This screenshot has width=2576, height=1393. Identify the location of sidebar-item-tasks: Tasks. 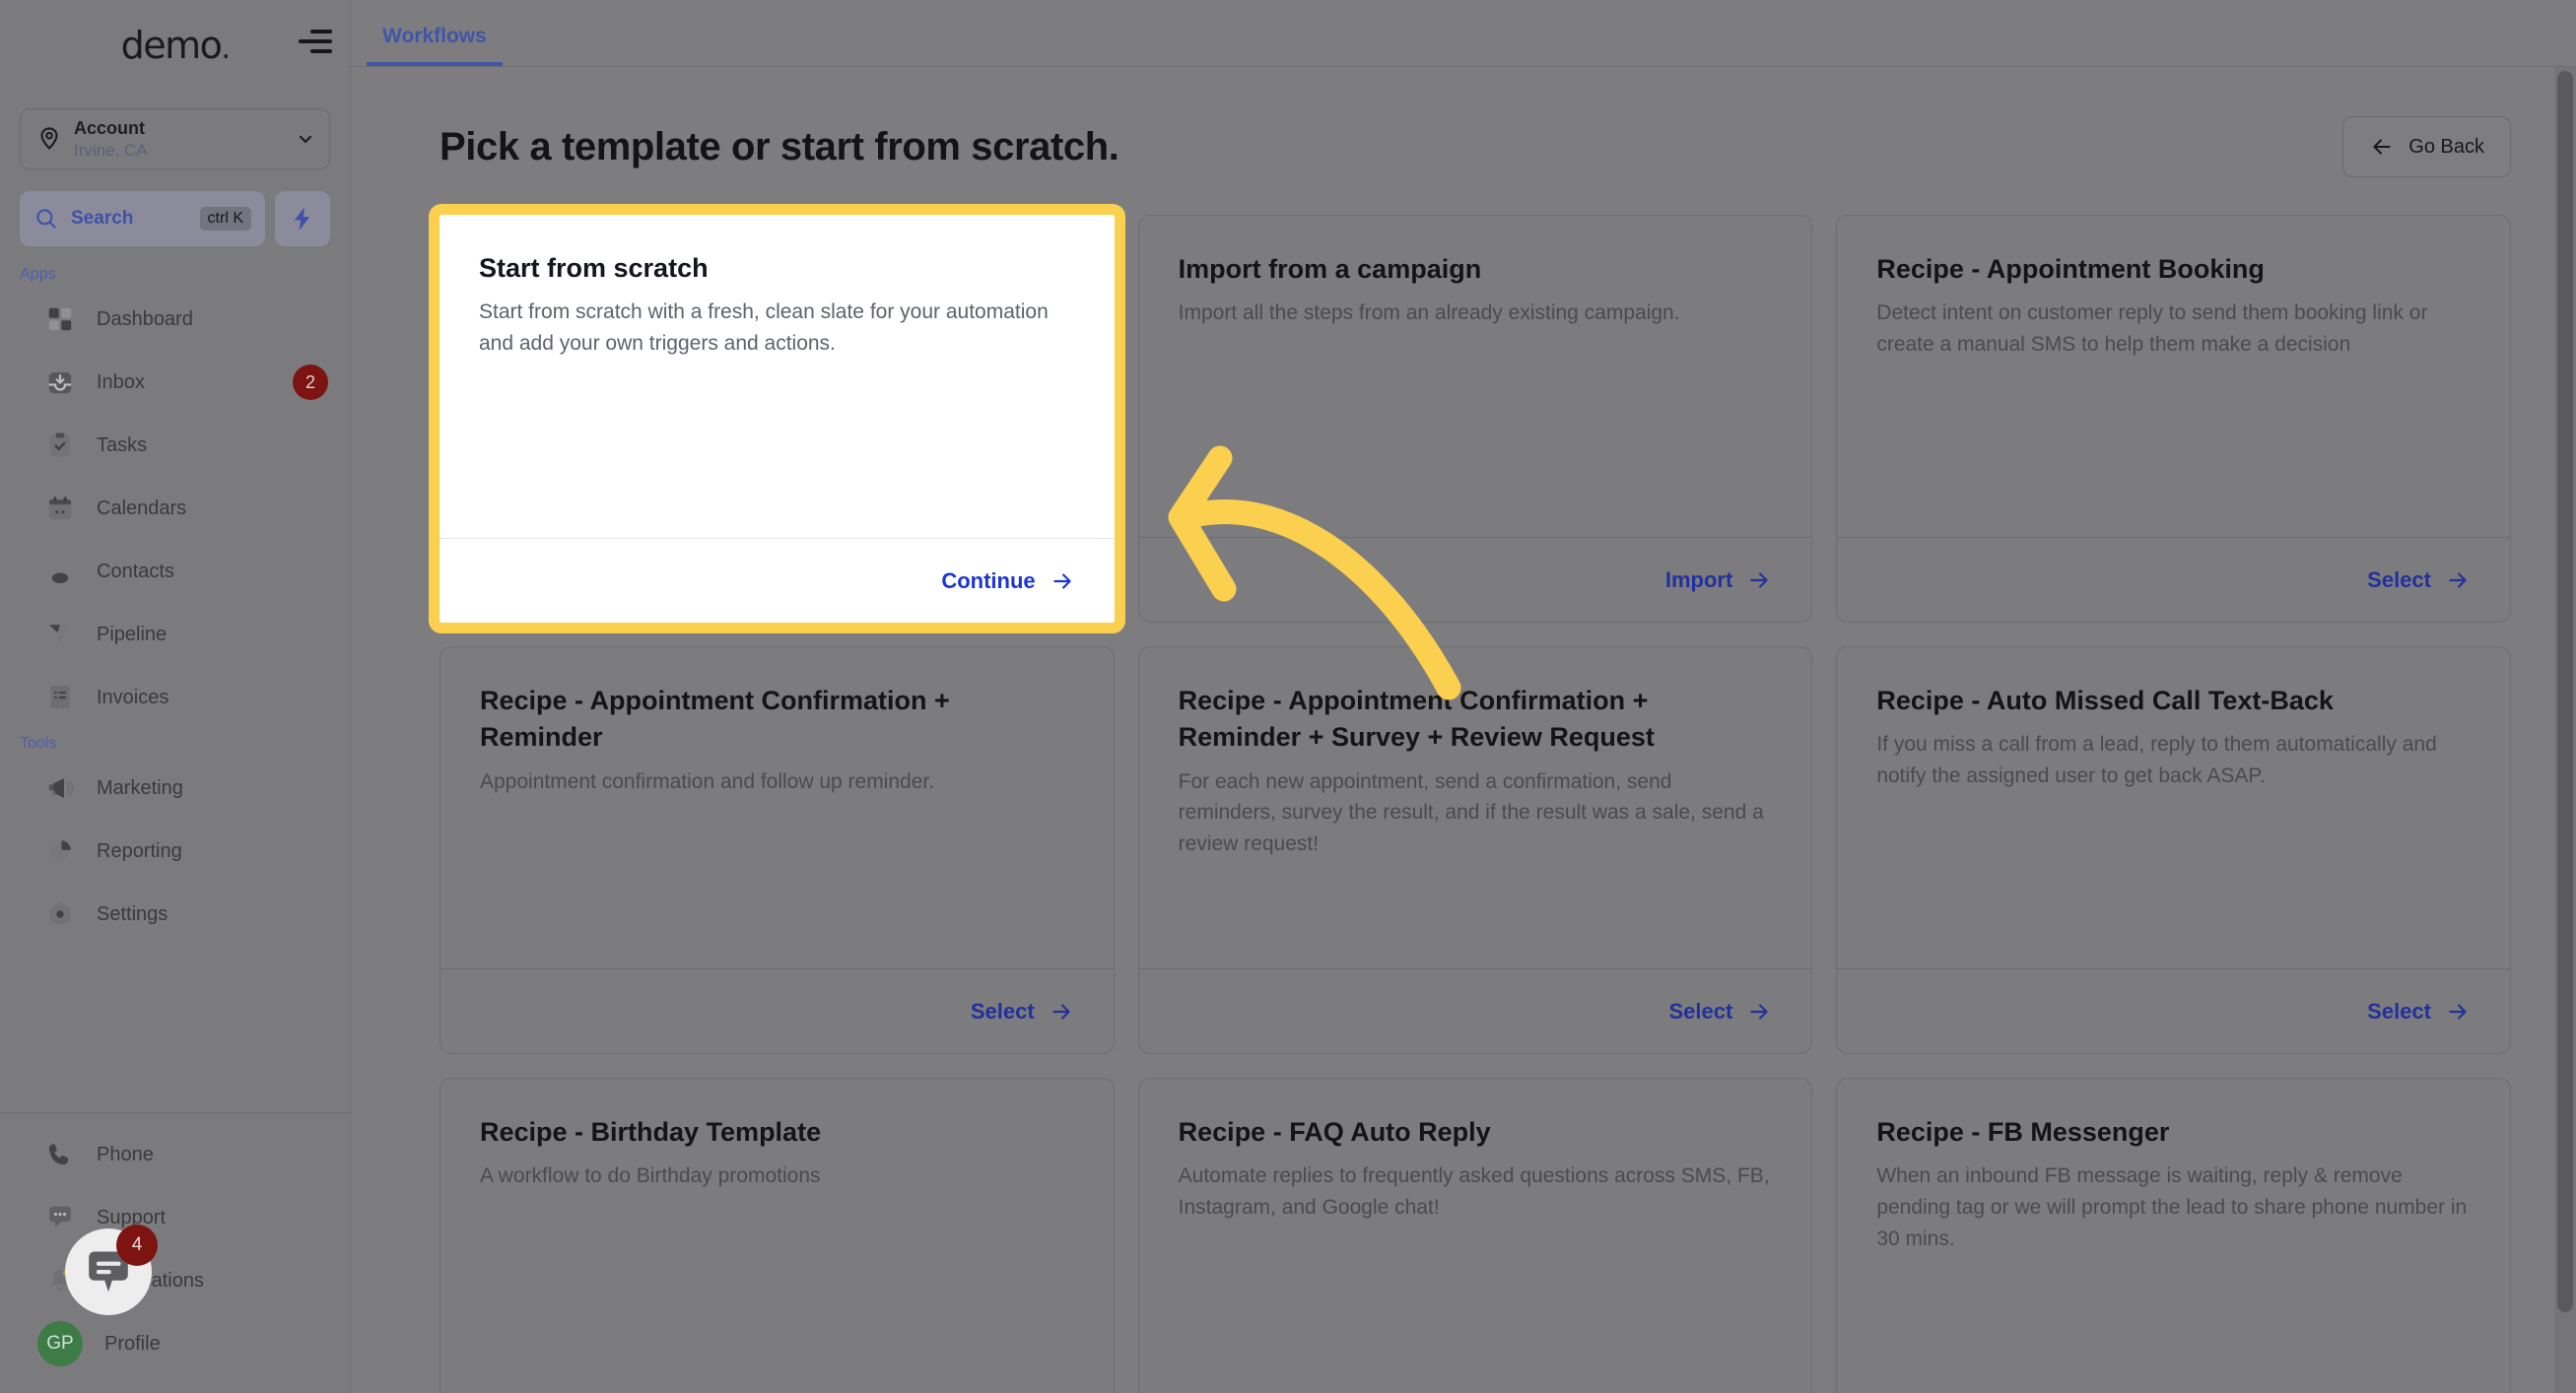
(175, 445).